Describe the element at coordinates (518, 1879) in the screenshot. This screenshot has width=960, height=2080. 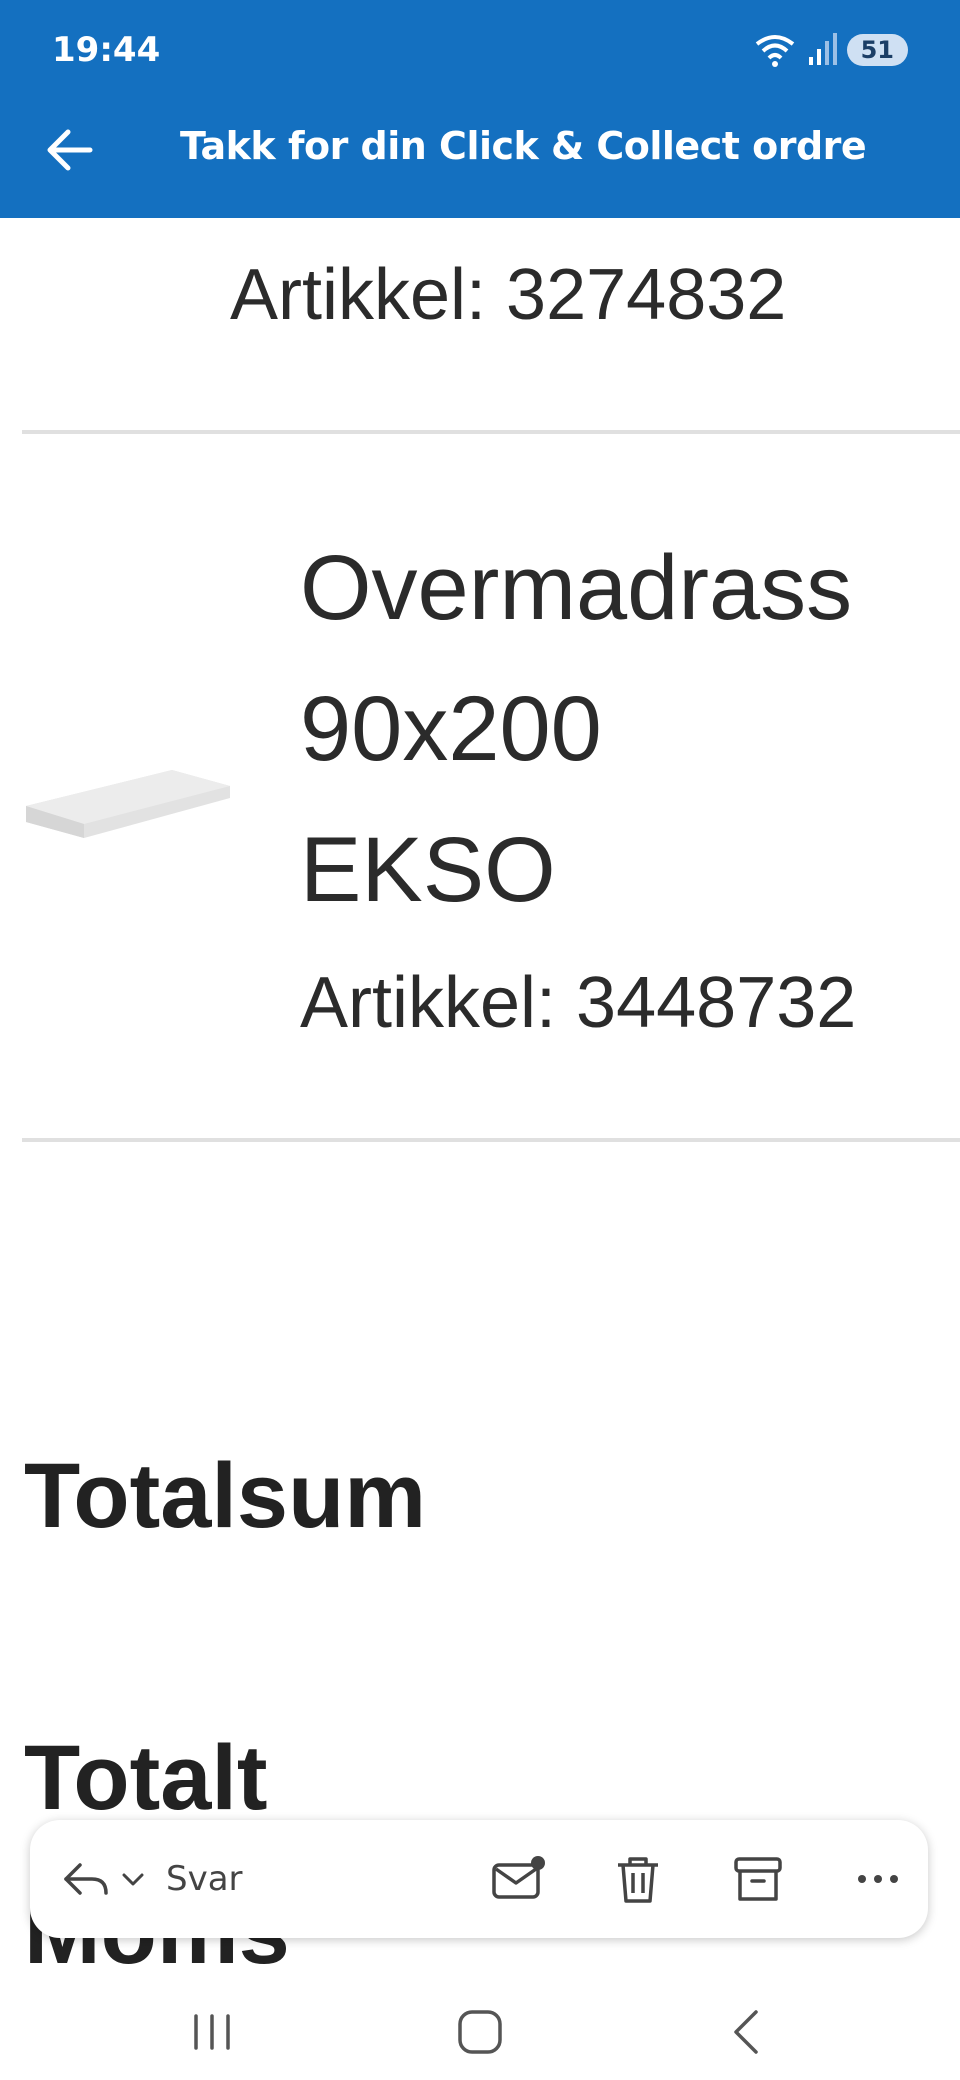
I see `mark-unread-icon` at that location.